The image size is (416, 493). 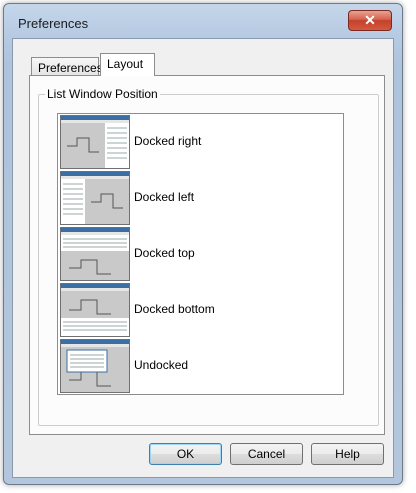 I want to click on tab-layout: Layout, so click(x=127, y=64).